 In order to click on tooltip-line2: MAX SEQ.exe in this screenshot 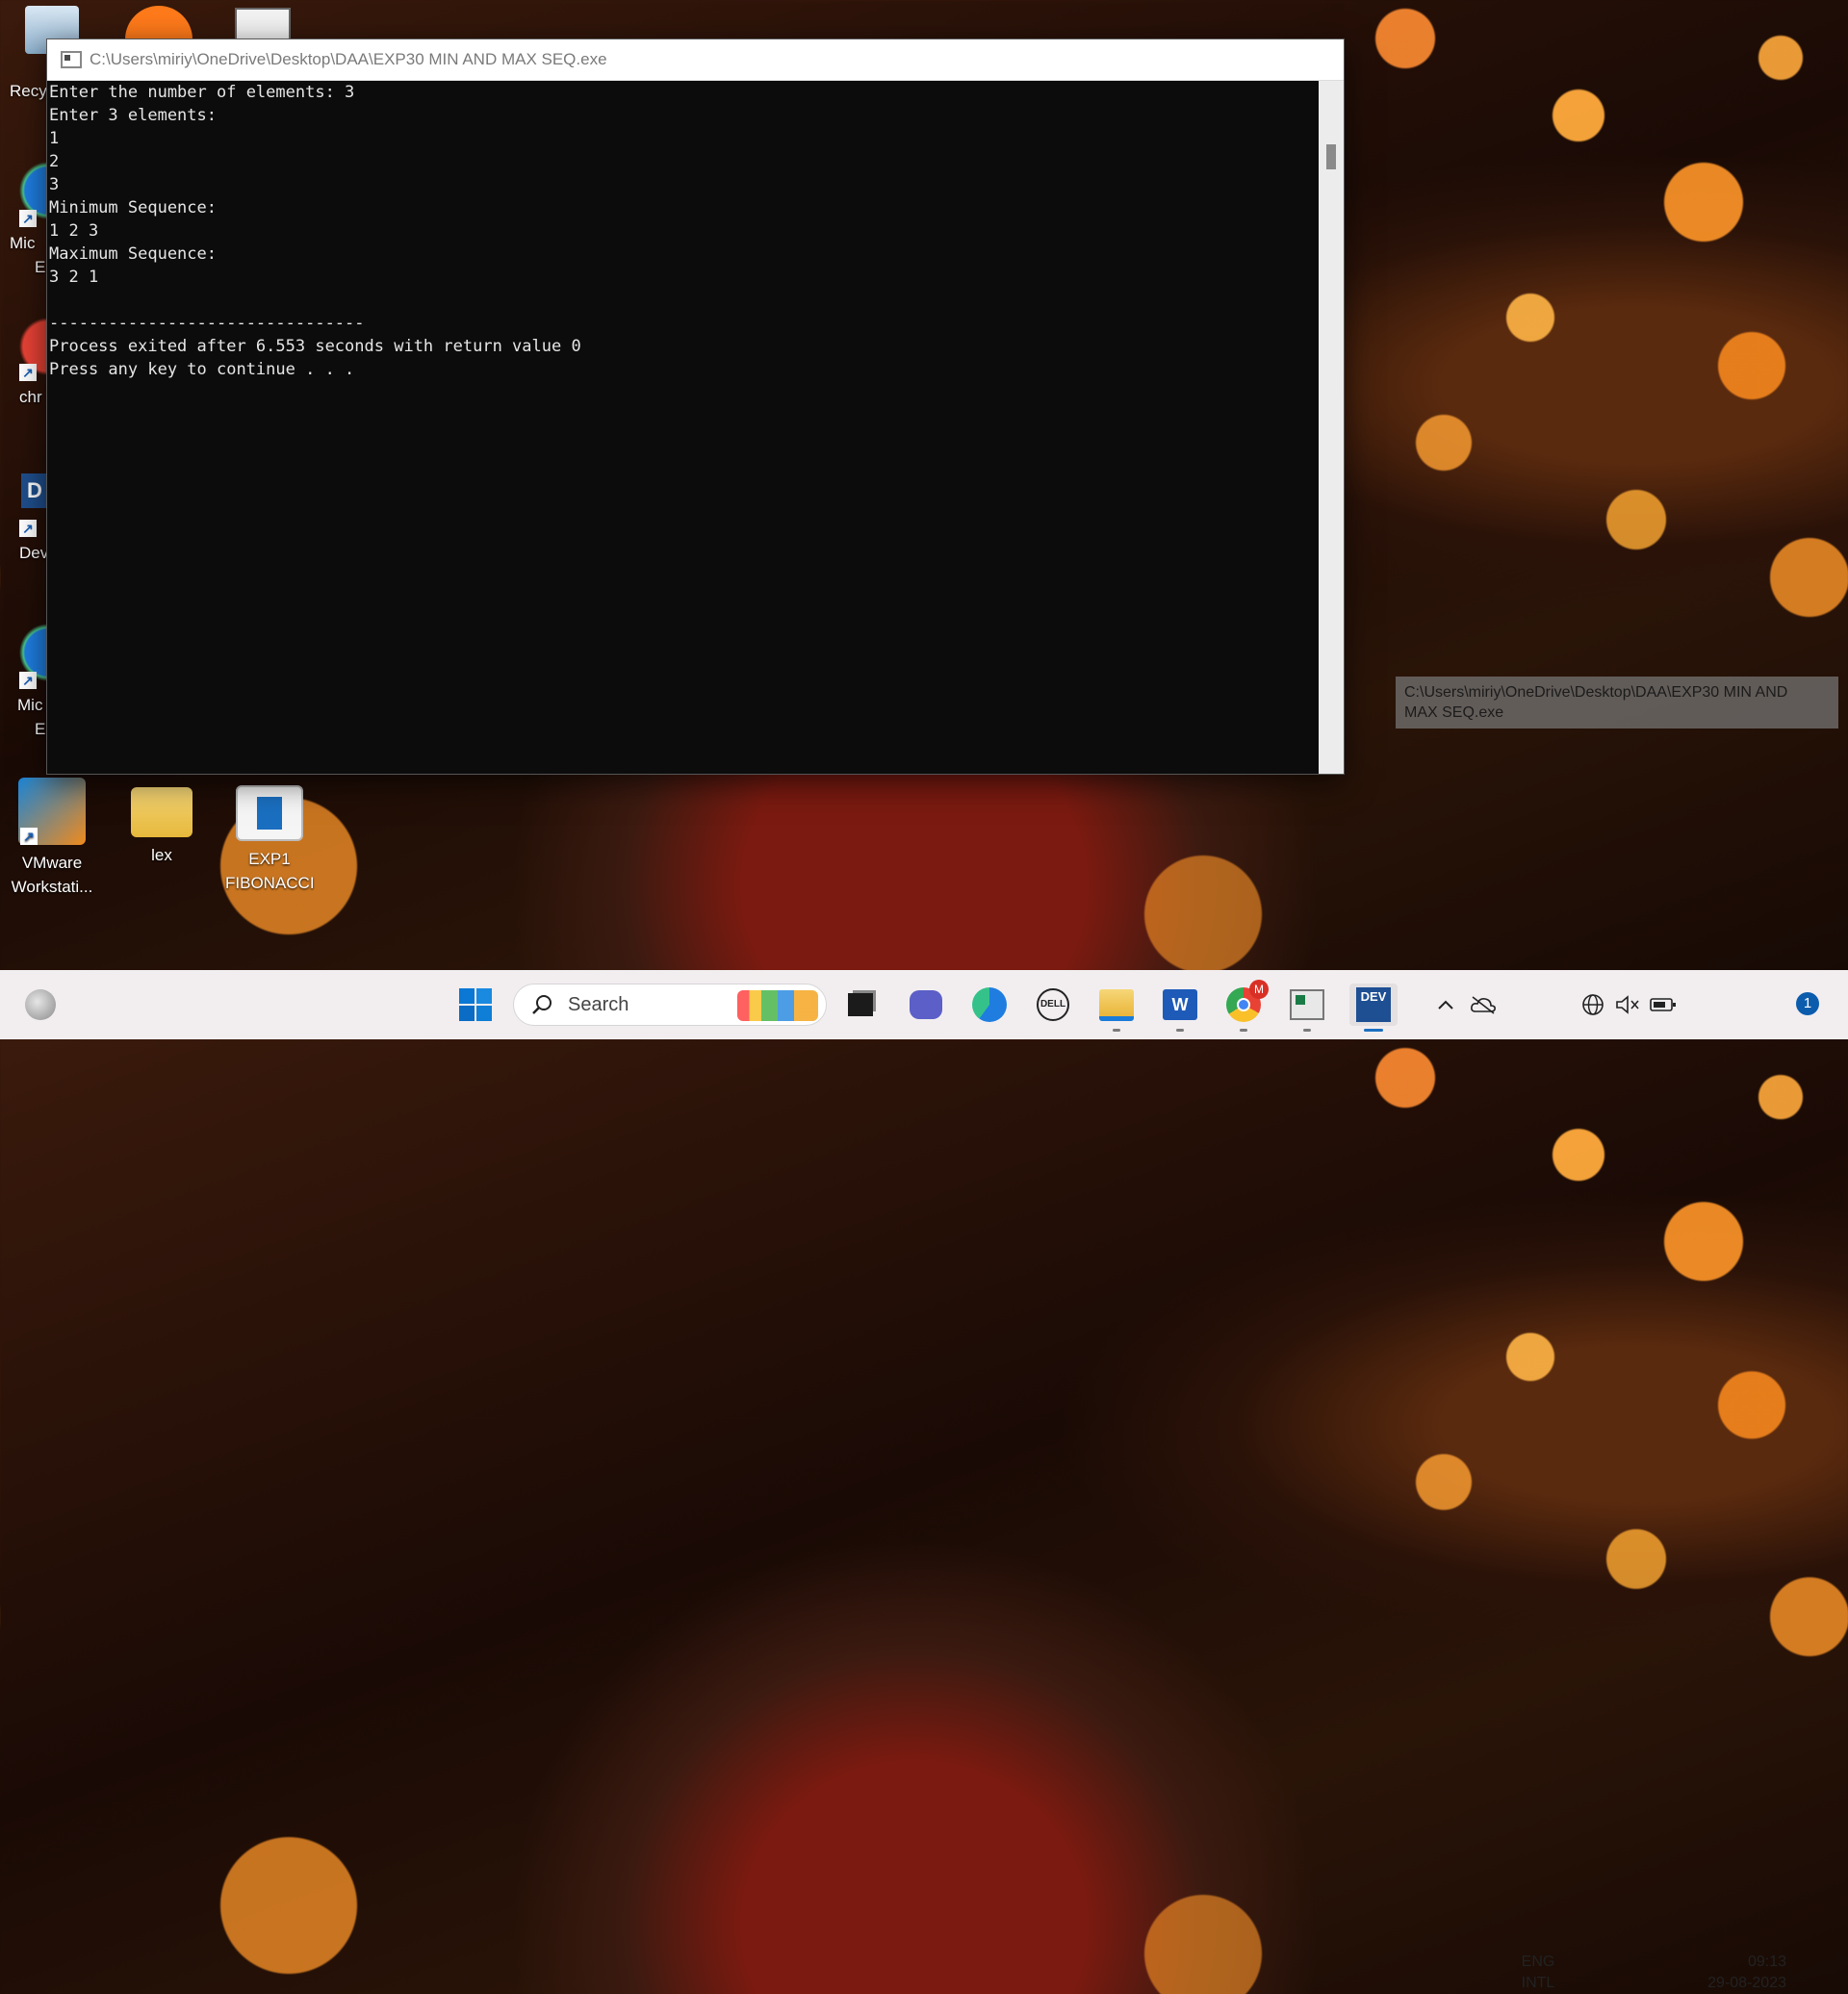, I will do `click(1454, 712)`.